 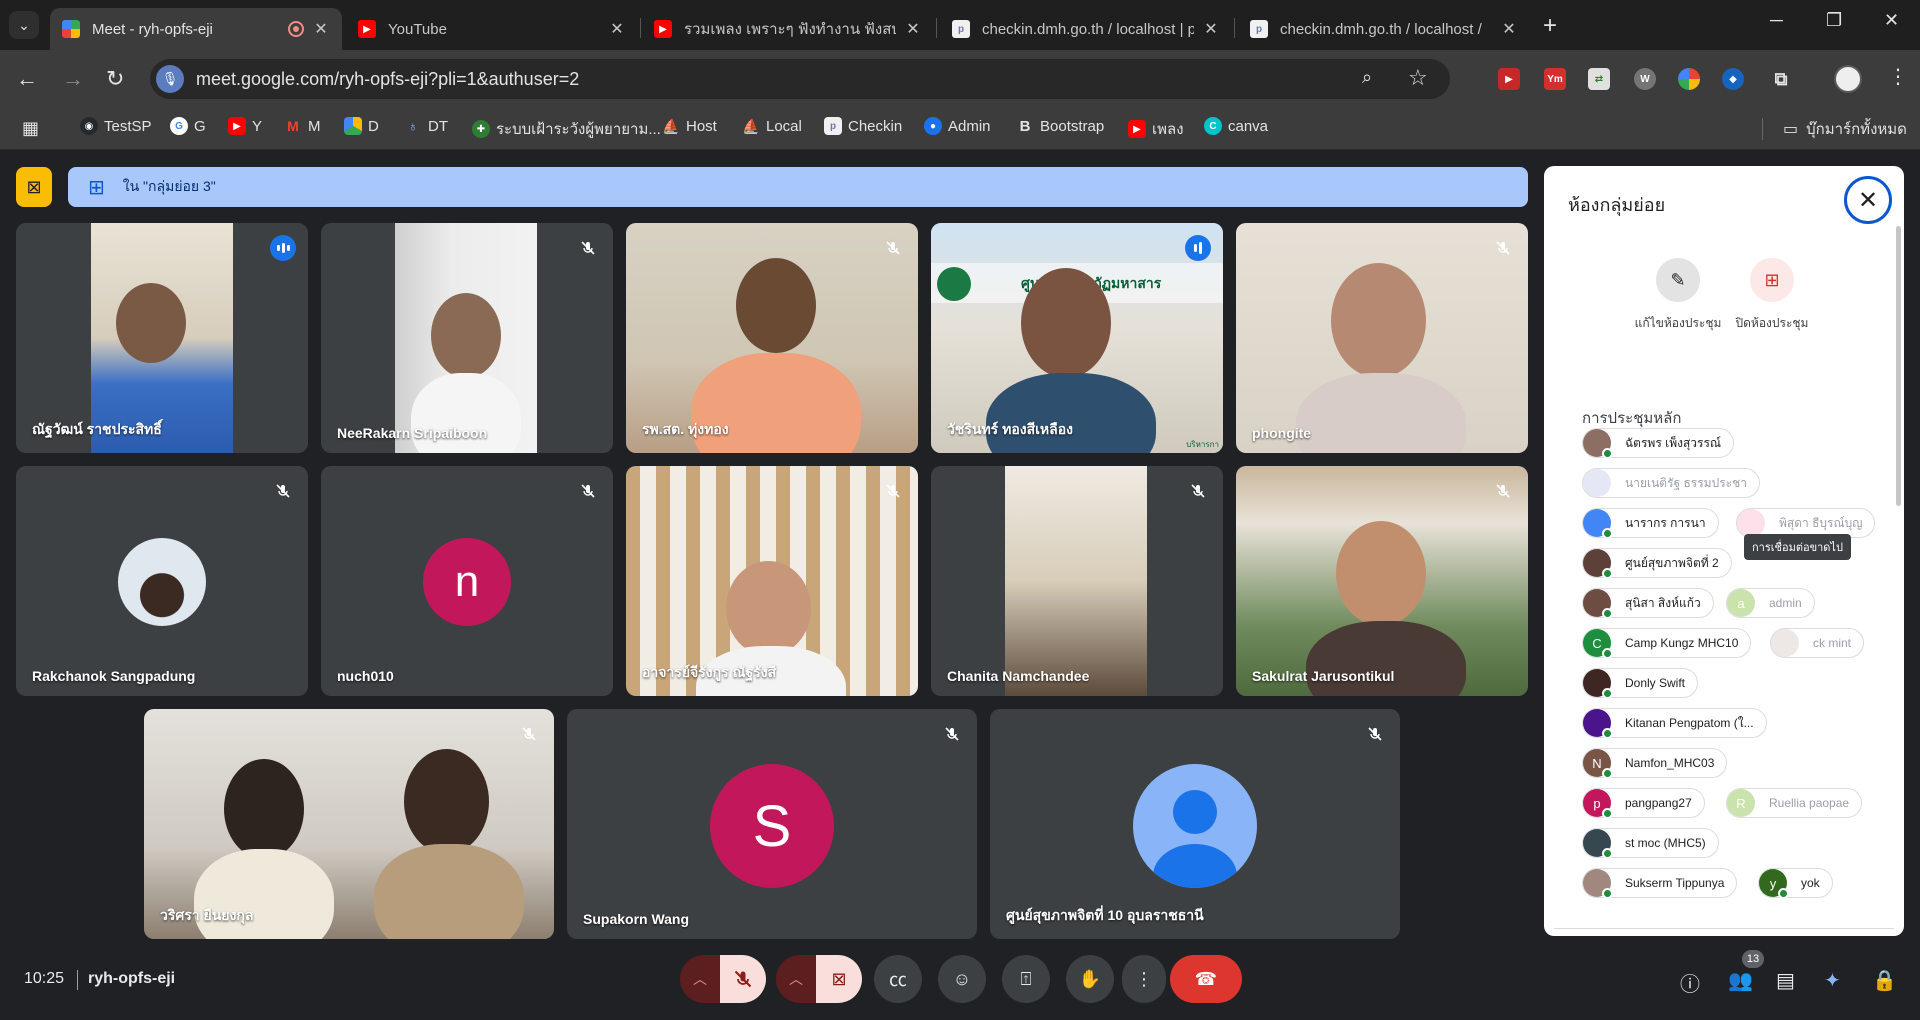 What do you see at coordinates (1607, 733) in the screenshot?
I see `online-status-icon` at bounding box center [1607, 733].